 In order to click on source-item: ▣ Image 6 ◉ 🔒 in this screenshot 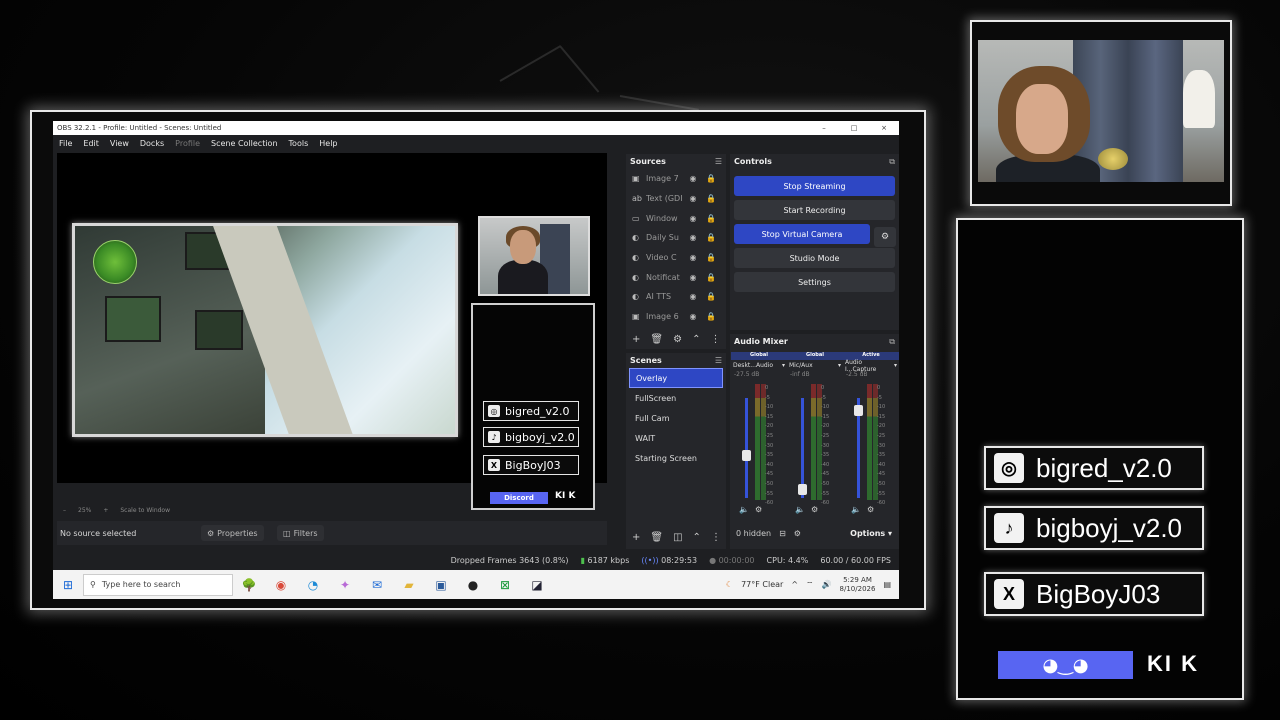, I will do `click(676, 317)`.